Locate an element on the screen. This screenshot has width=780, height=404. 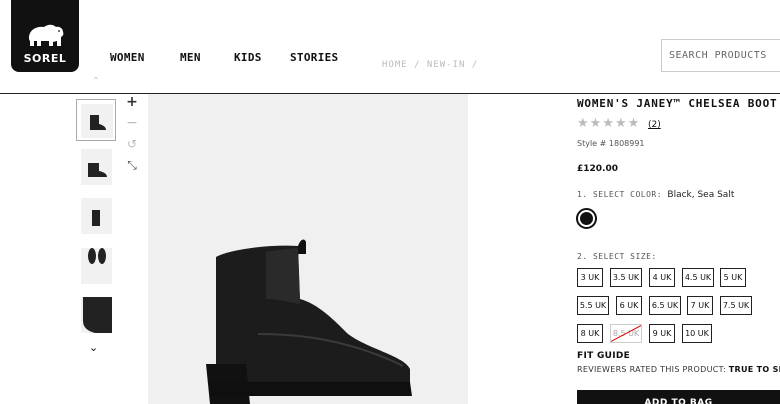
thumbnail-boot-side is located at coordinates (96, 120).